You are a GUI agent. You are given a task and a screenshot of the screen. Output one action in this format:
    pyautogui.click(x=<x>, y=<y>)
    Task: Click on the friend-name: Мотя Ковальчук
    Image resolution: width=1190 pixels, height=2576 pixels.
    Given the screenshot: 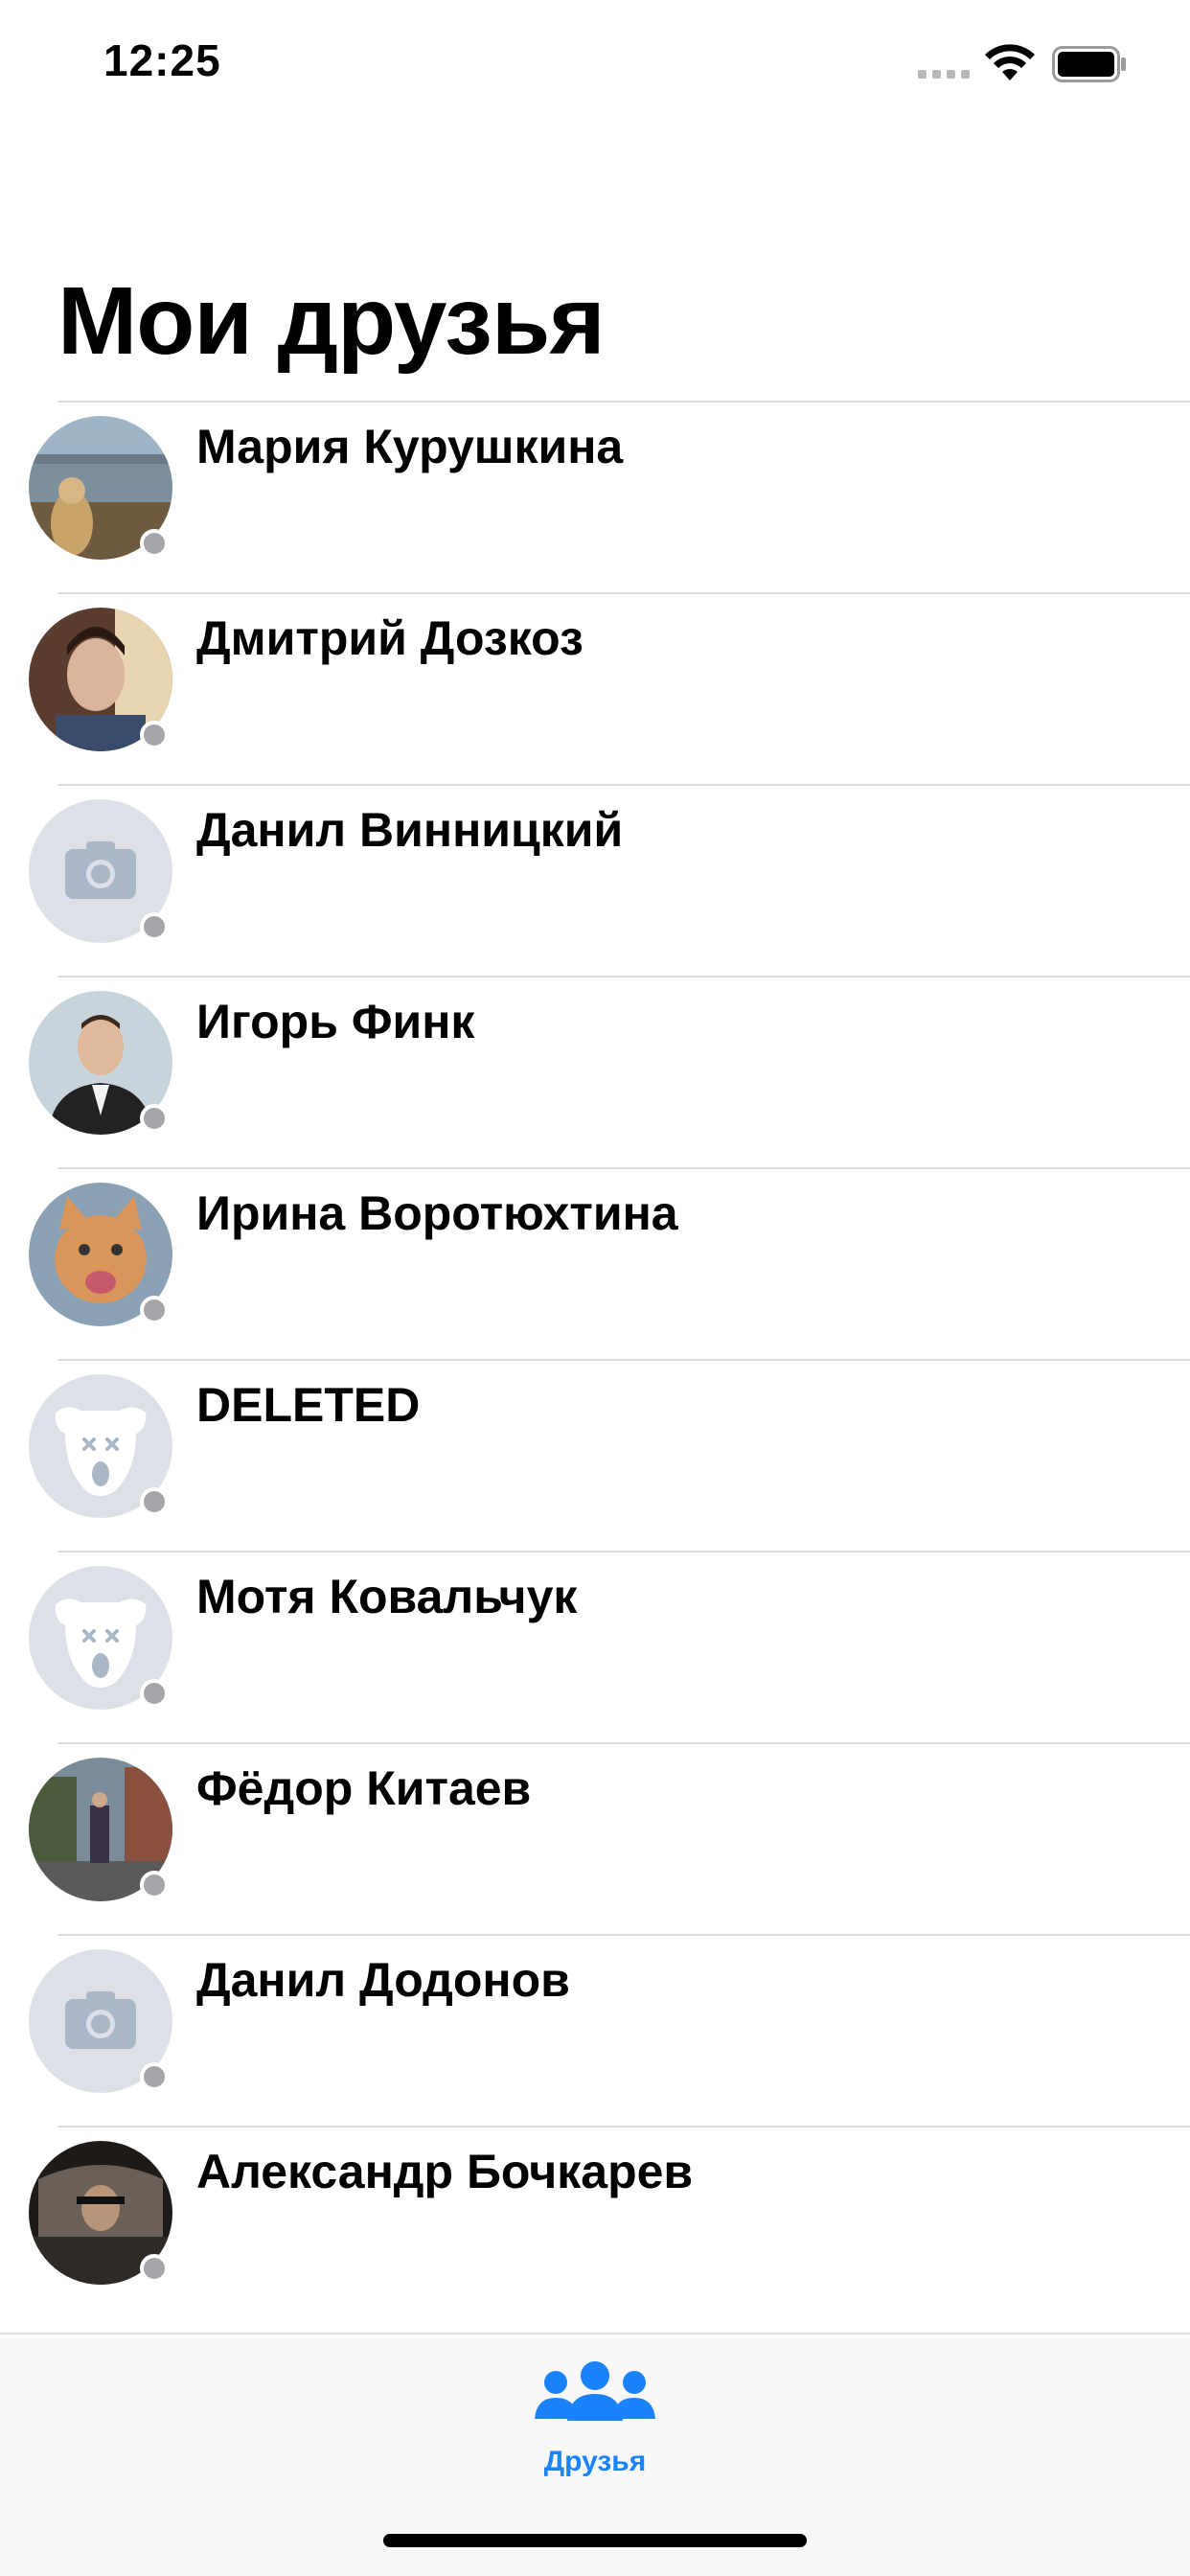 What is the action you would take?
    pyautogui.click(x=387, y=1596)
    